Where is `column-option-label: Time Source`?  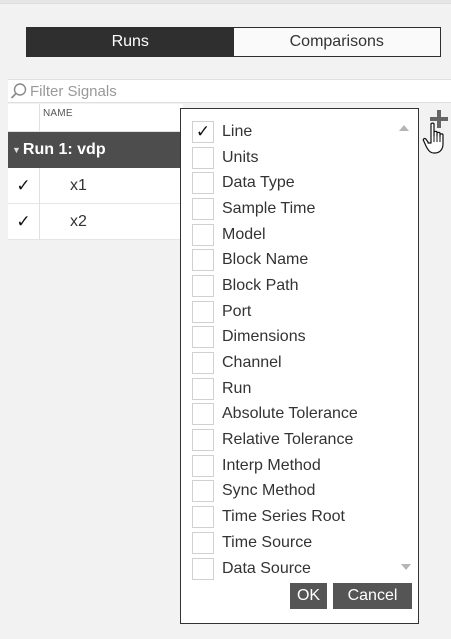 column-option-label: Time Source is located at coordinates (267, 542).